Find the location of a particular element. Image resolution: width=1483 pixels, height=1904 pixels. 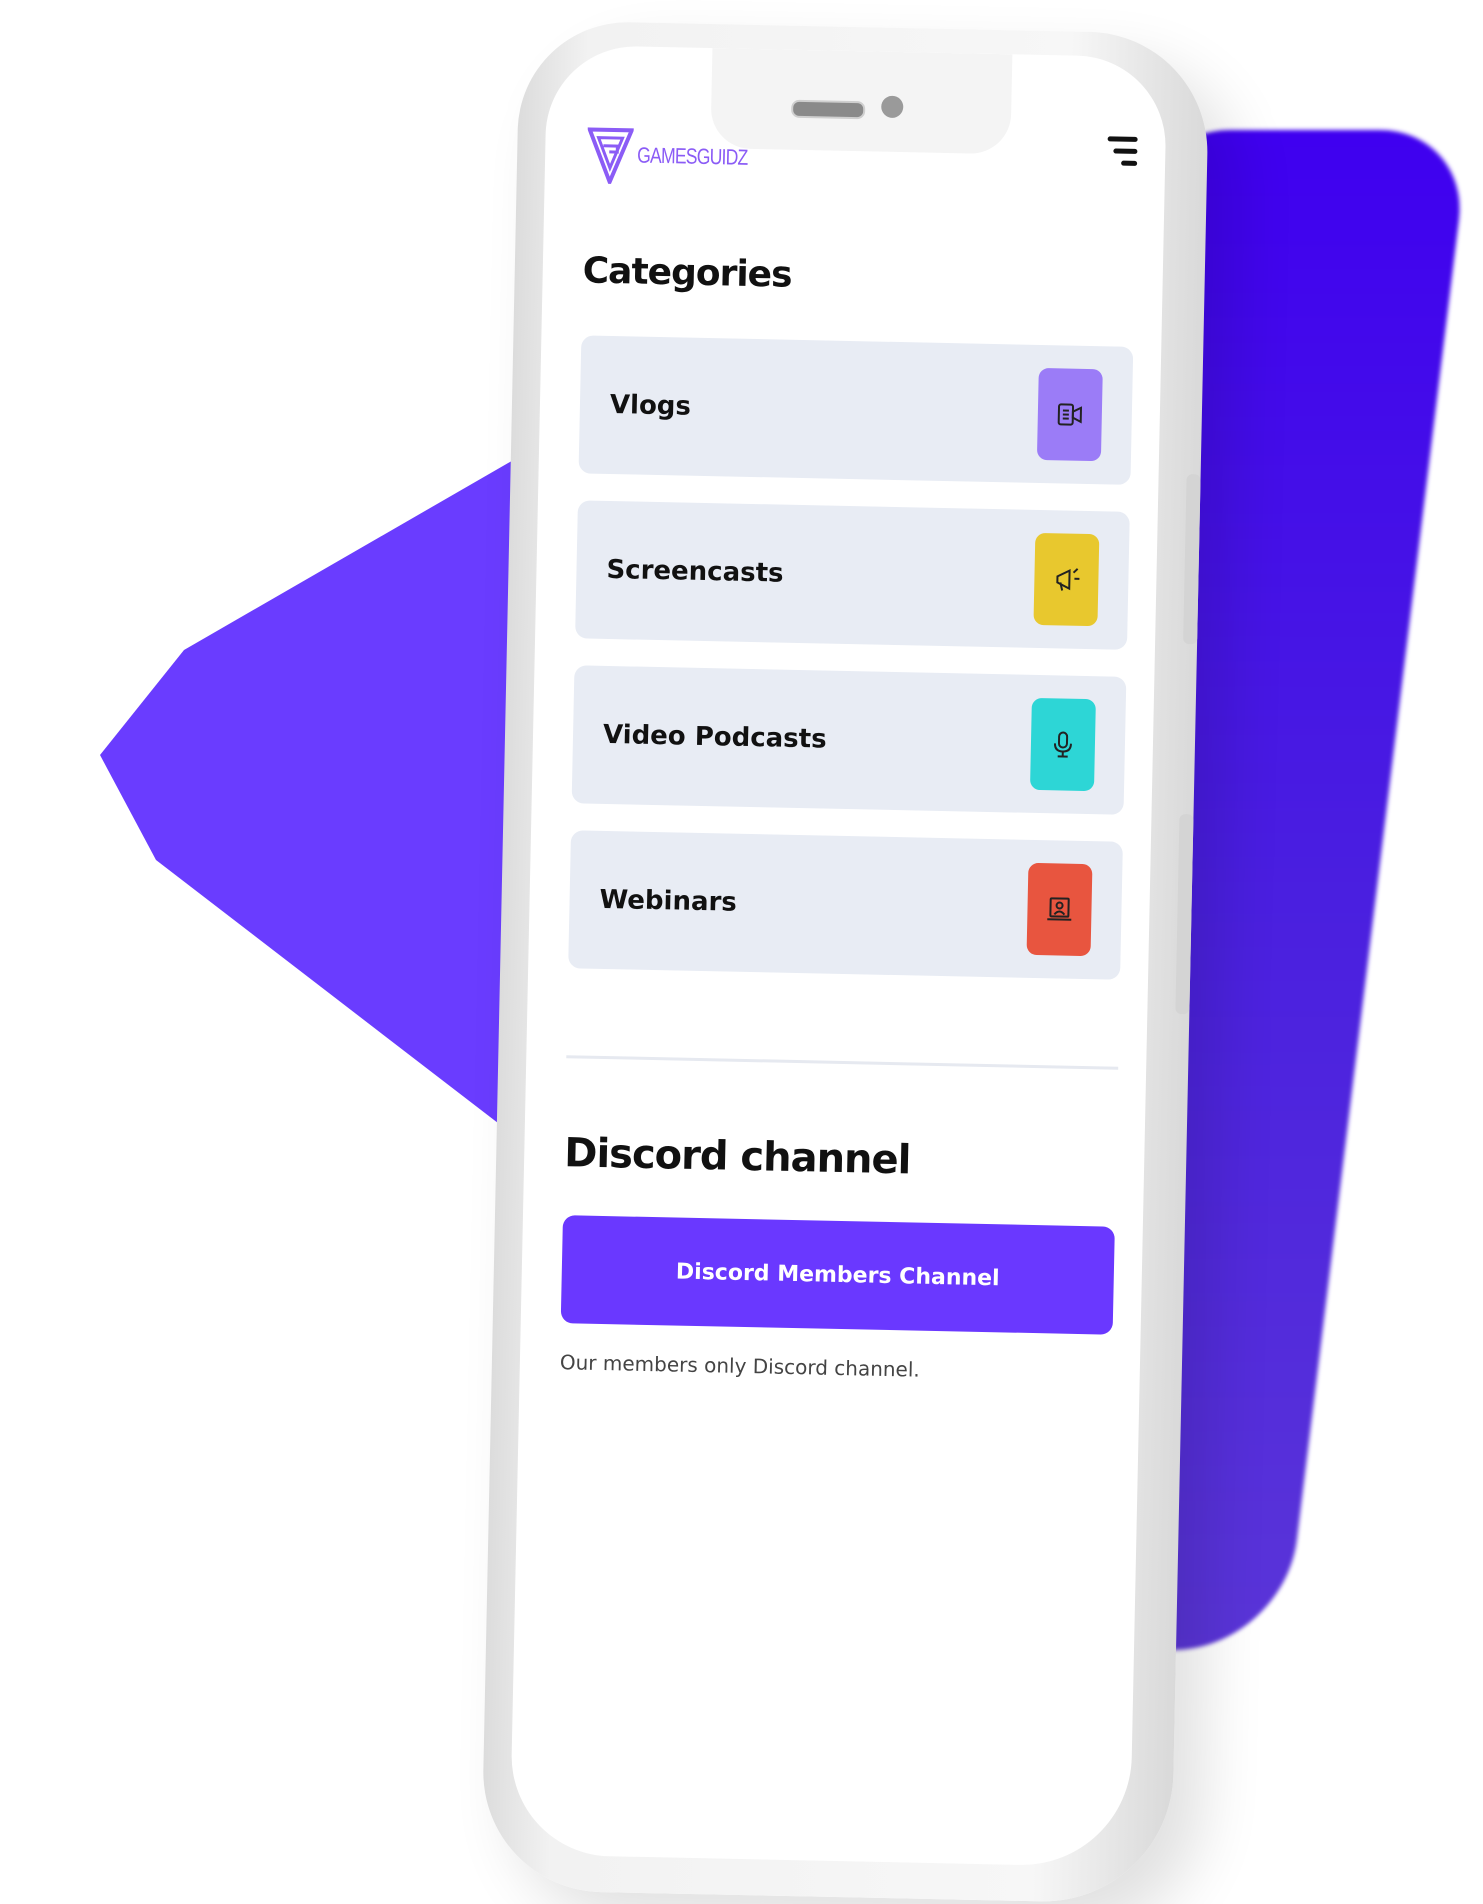

logo-icon is located at coordinates (610, 154).